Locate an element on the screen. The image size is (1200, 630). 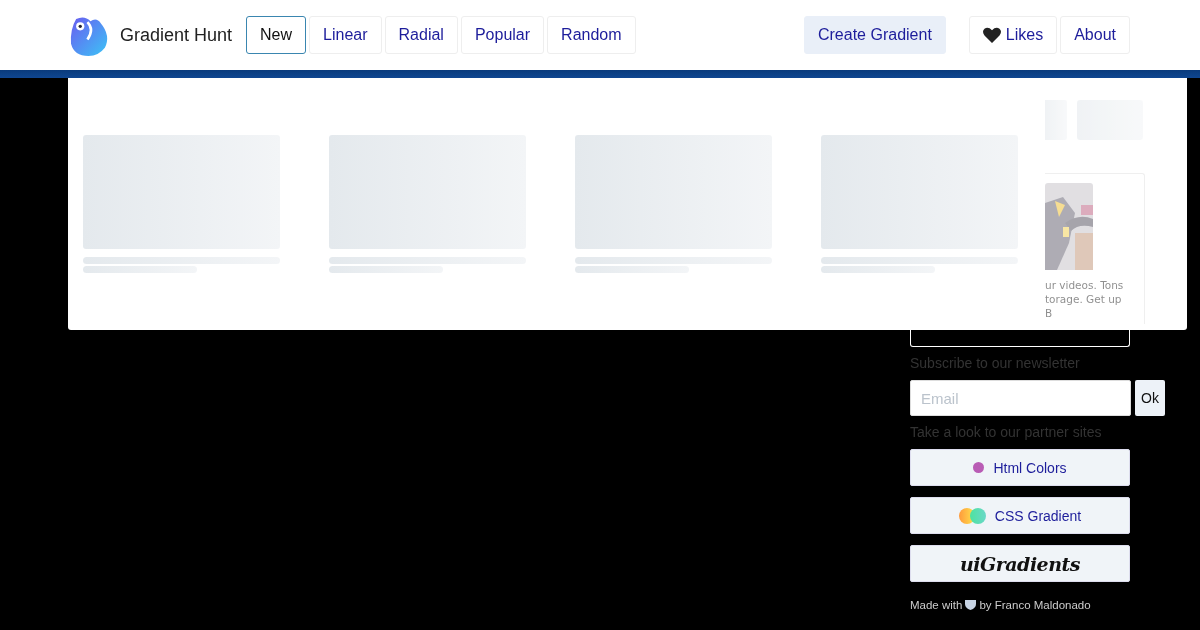
logo-text: Gradient Hunt is located at coordinates (176, 35).